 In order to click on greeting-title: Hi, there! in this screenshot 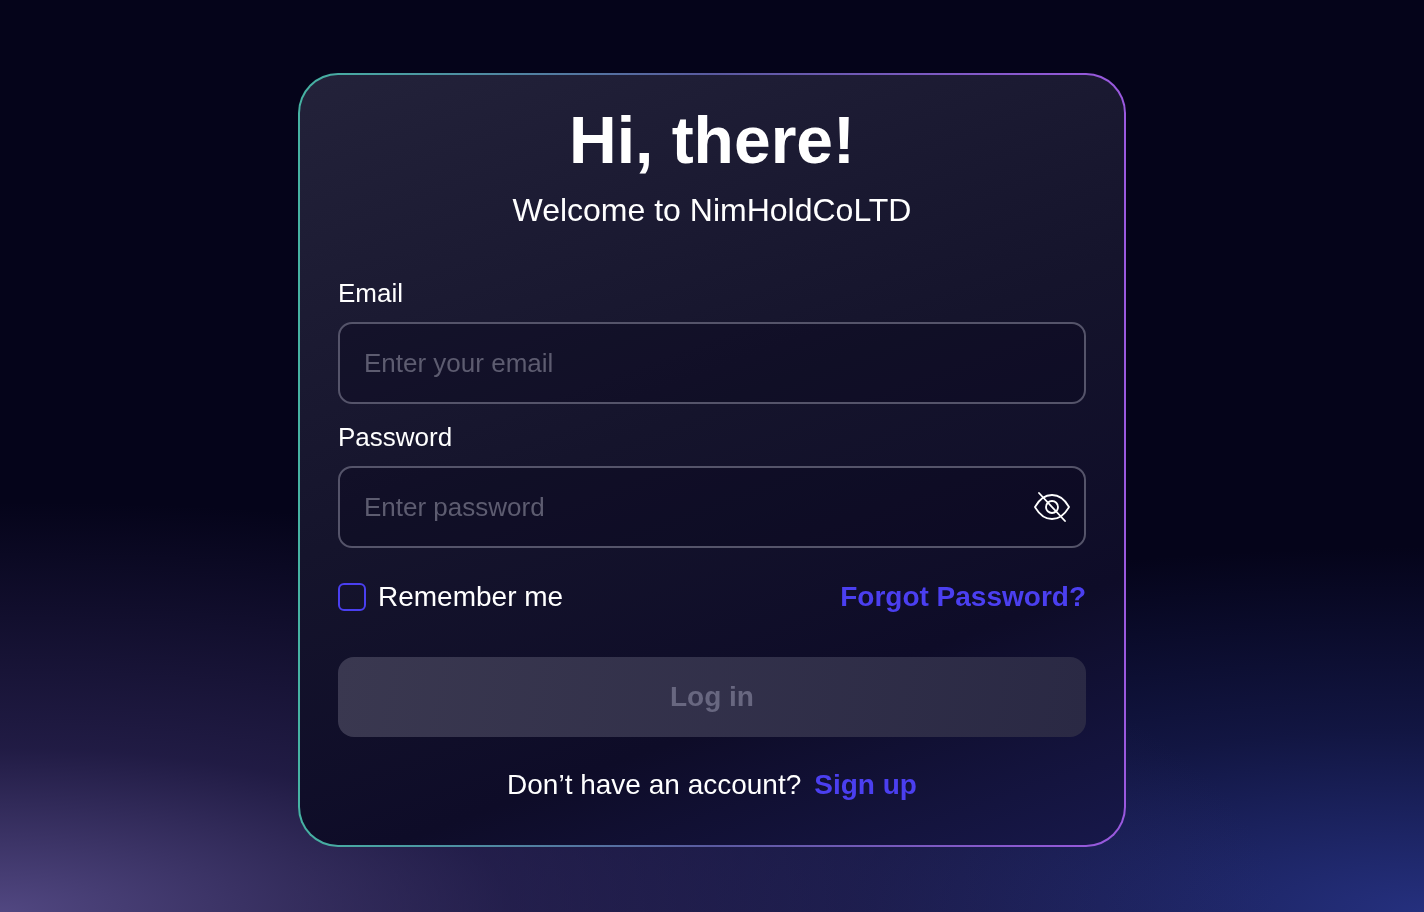, I will do `click(711, 140)`.